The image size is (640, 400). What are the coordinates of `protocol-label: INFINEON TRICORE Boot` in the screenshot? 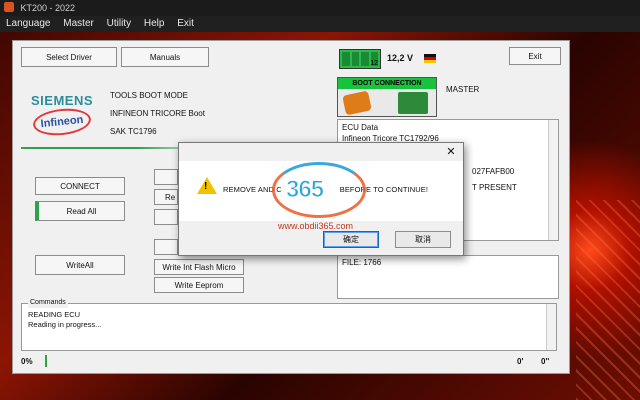 It's located at (157, 113).